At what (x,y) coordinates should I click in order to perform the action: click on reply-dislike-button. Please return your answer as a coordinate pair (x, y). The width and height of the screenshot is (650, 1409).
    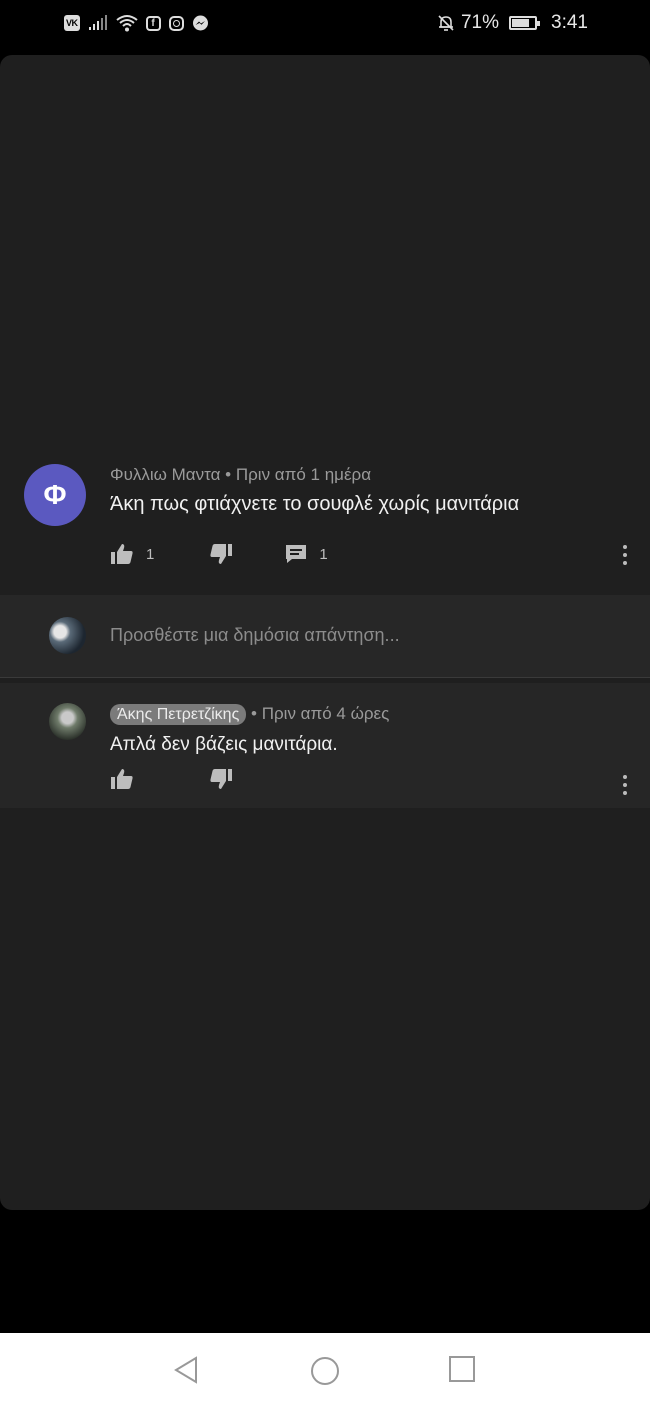
    Looking at the image, I should click on (221, 779).